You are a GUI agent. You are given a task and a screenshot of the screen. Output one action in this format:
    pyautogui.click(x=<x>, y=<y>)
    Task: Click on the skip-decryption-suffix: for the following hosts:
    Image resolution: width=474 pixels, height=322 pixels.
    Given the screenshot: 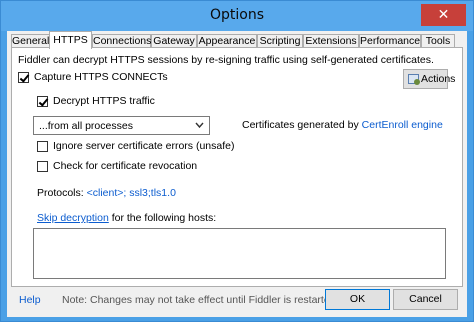 What is the action you would take?
    pyautogui.click(x=162, y=218)
    